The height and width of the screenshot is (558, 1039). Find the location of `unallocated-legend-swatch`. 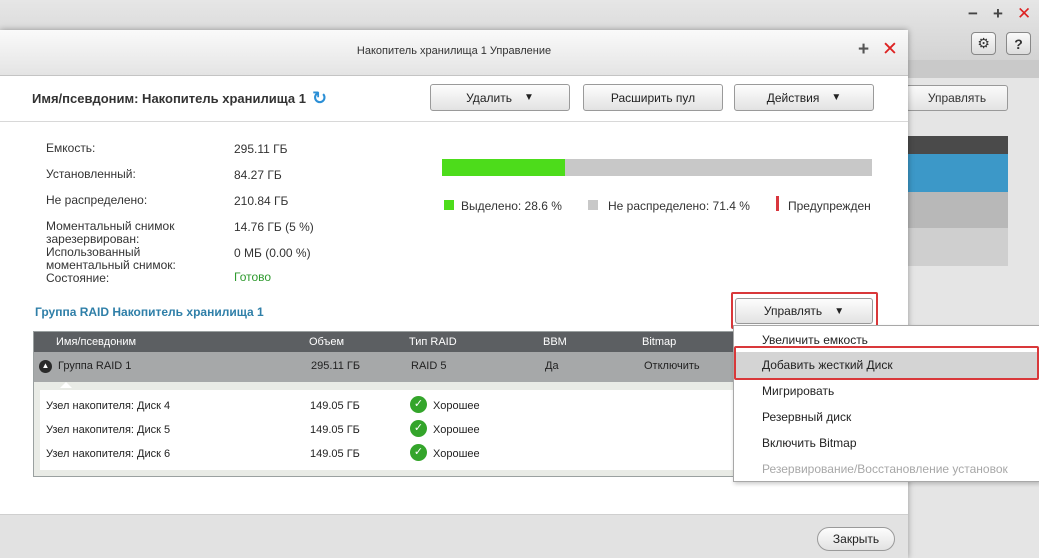

unallocated-legend-swatch is located at coordinates (593, 205).